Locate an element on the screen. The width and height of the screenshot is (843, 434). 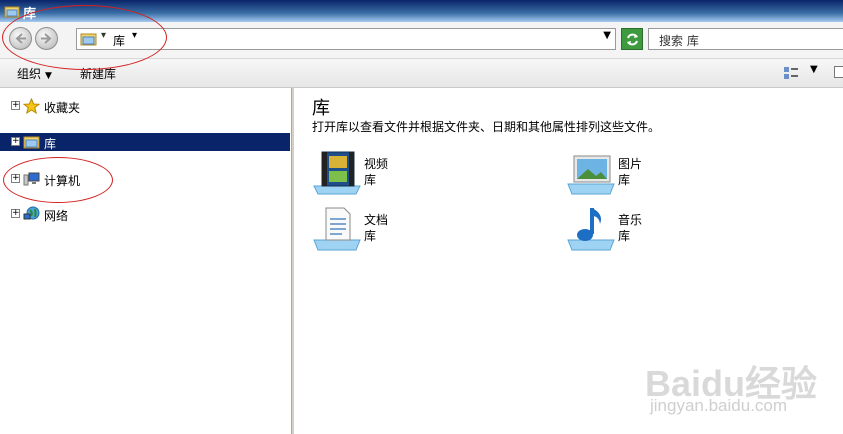
library-item-videos: 视频 库 is located at coordinates (412, 173).